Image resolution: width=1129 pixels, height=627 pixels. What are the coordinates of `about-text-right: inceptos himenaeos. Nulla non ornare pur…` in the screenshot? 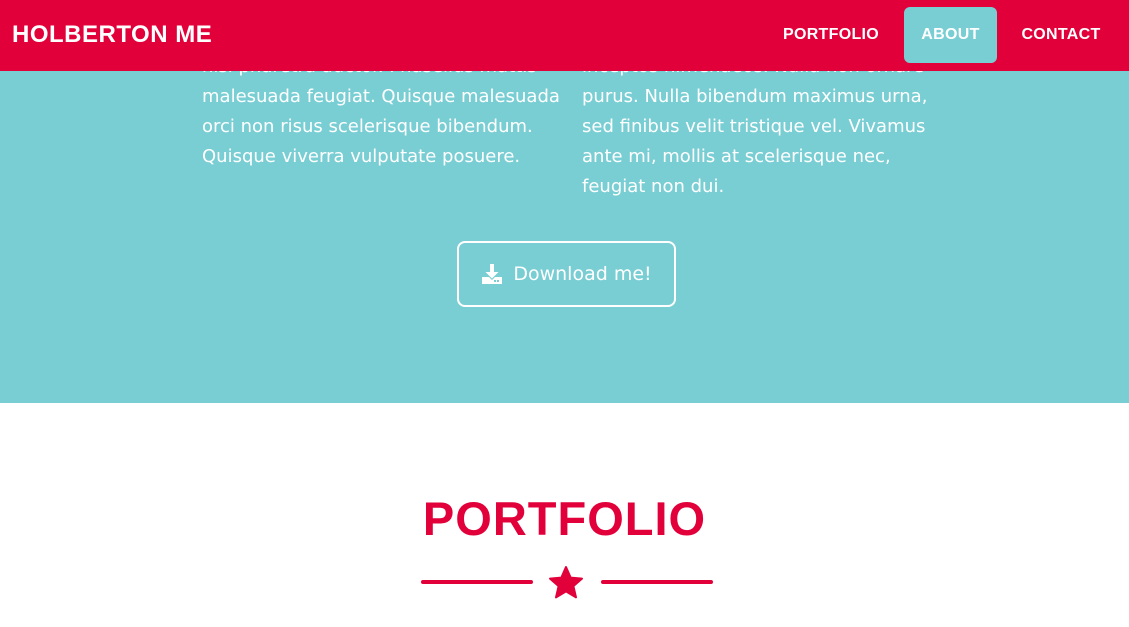 It's located at (762, 127).